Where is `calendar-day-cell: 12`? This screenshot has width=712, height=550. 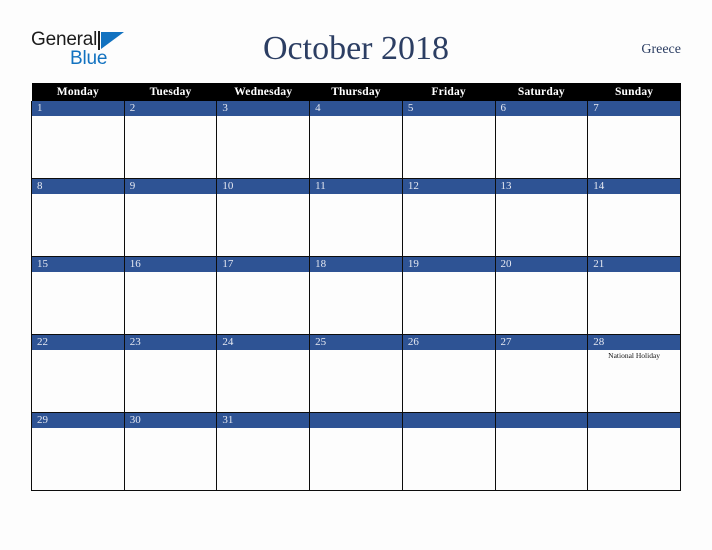
calendar-day-cell: 12 is located at coordinates (448, 217).